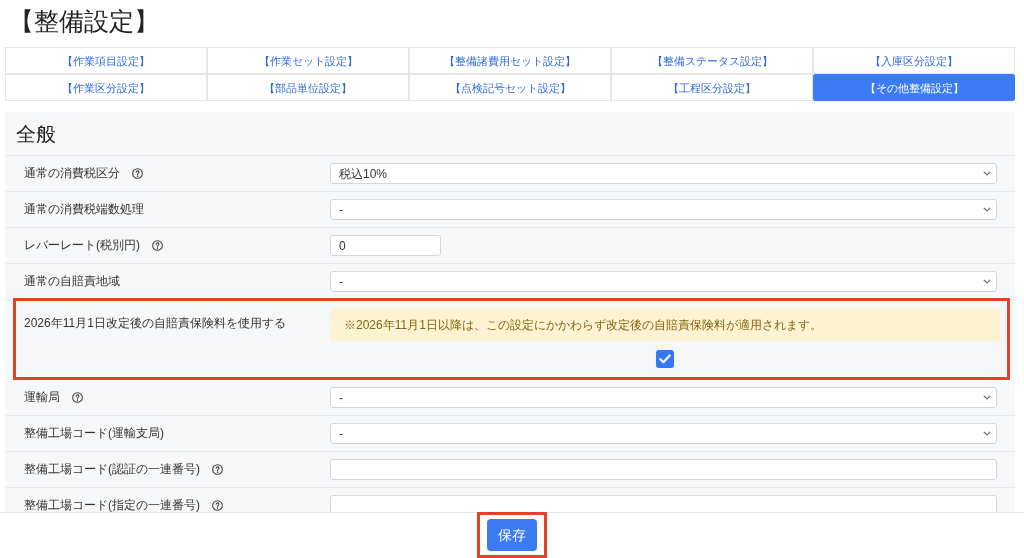 Image resolution: width=1024 pixels, height=558 pixels. What do you see at coordinates (94, 433) in the screenshot?
I see `field-label: 整備工場コード(運輸支局)` at bounding box center [94, 433].